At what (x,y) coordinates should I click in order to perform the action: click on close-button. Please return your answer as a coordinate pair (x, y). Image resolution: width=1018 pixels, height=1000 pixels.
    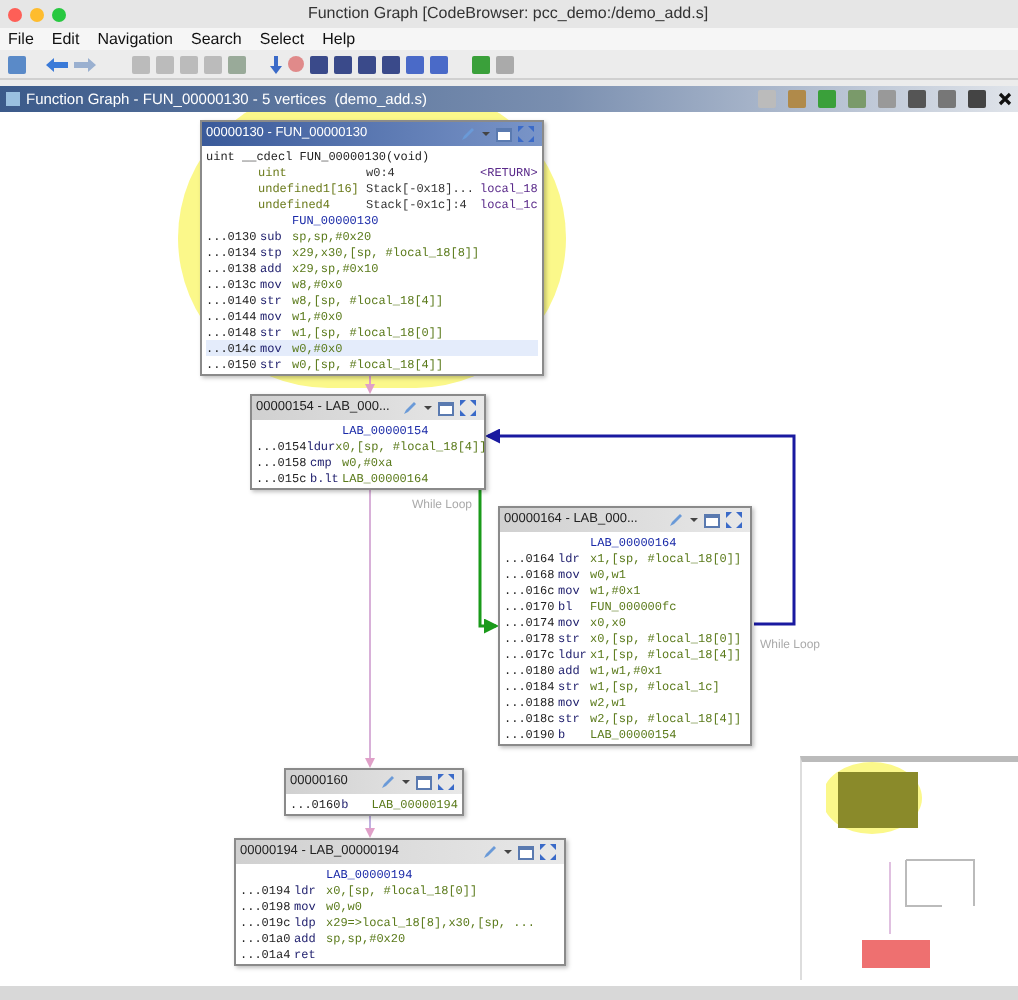
    Looking at the image, I should click on (15, 14).